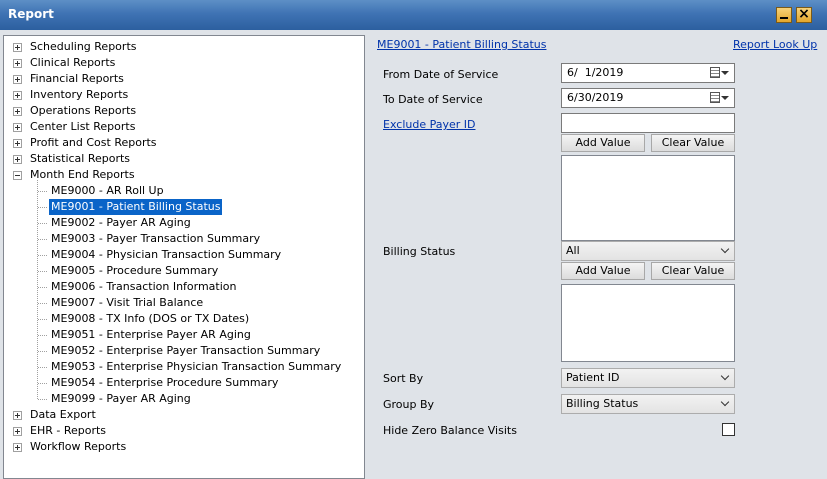 The height and width of the screenshot is (479, 827). I want to click on billing-status-select: All, so click(648, 251).